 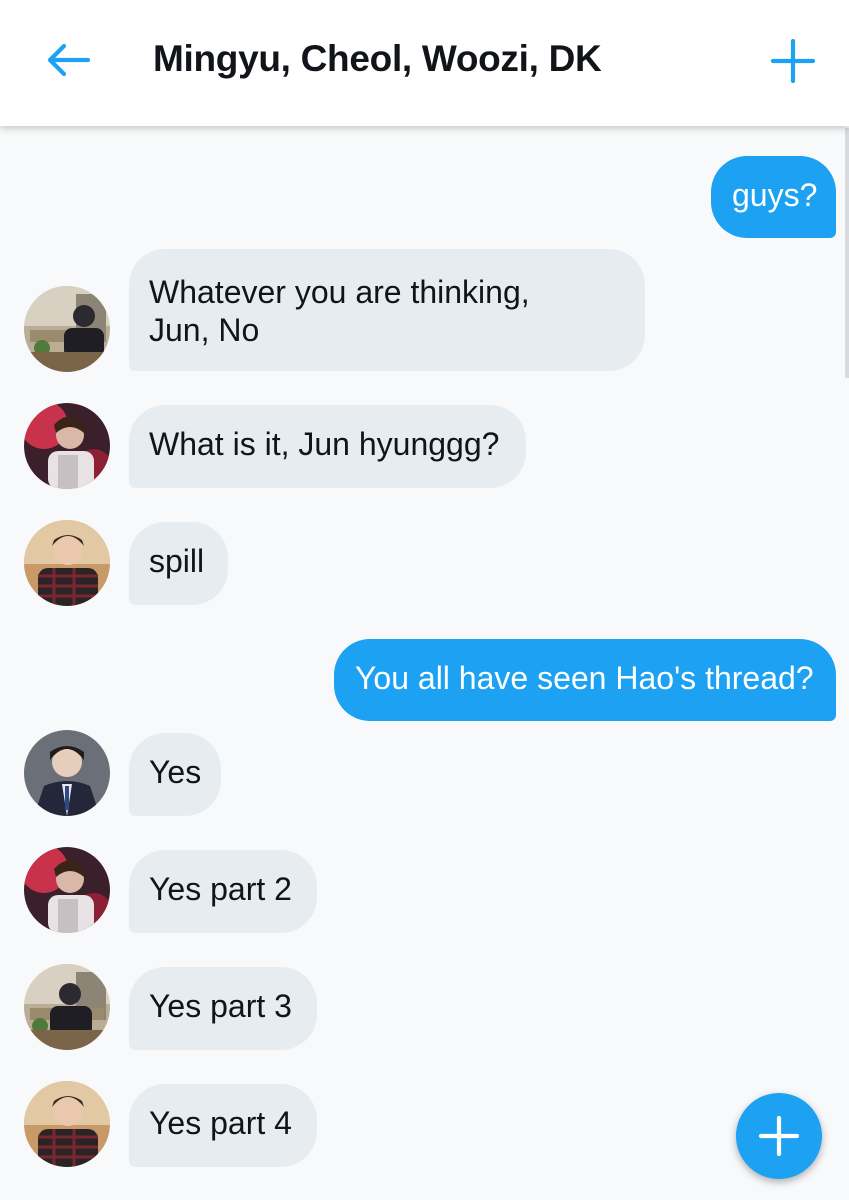 I want to click on message-text: Yes, so click(x=175, y=772).